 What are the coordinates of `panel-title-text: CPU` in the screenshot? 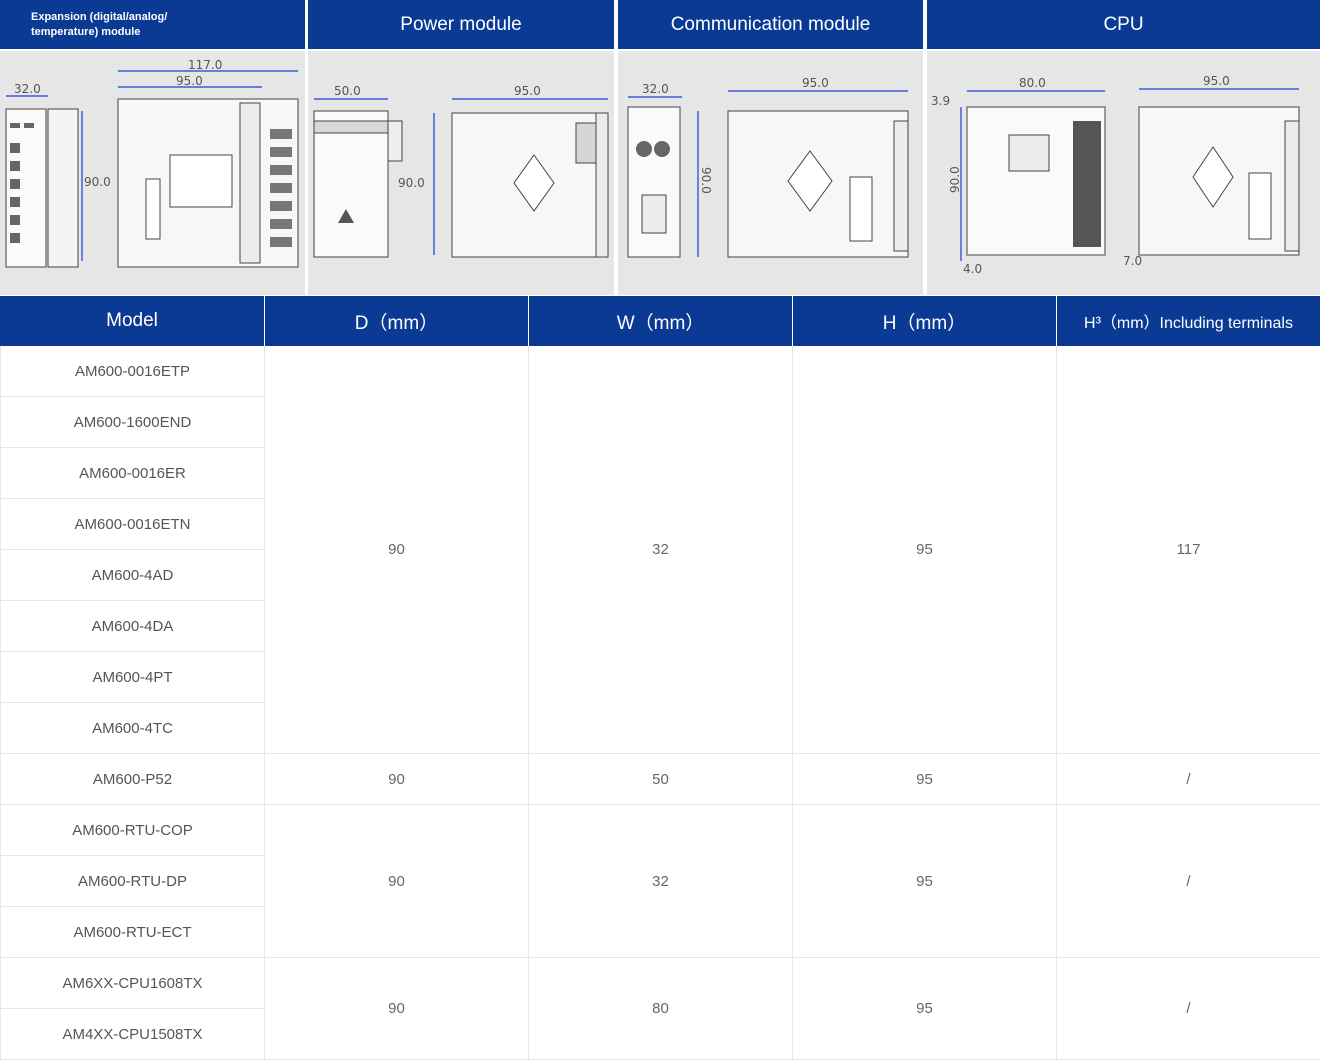 It's located at (1123, 24).